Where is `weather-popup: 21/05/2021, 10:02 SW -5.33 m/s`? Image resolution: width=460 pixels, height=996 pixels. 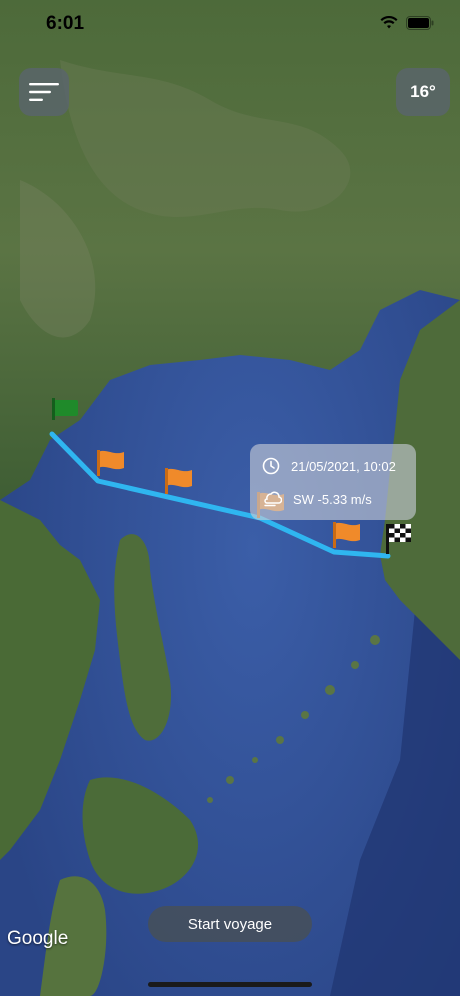 weather-popup: 21/05/2021, 10:02 SW -5.33 m/s is located at coordinates (333, 482).